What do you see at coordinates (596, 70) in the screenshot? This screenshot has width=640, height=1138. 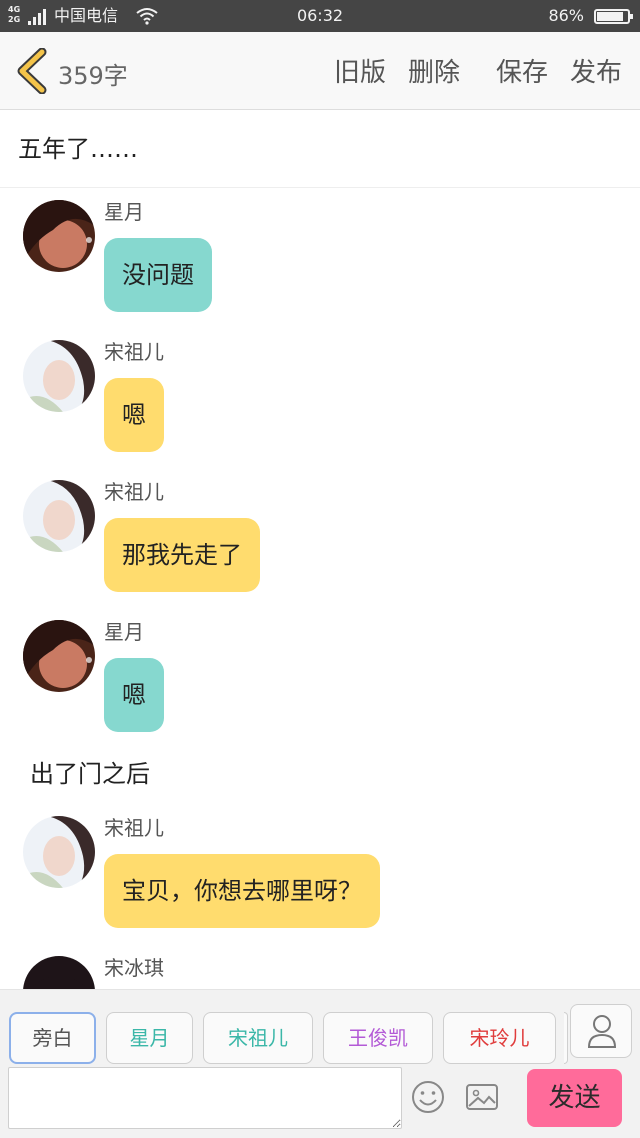 I see `publish-button: 发布` at bounding box center [596, 70].